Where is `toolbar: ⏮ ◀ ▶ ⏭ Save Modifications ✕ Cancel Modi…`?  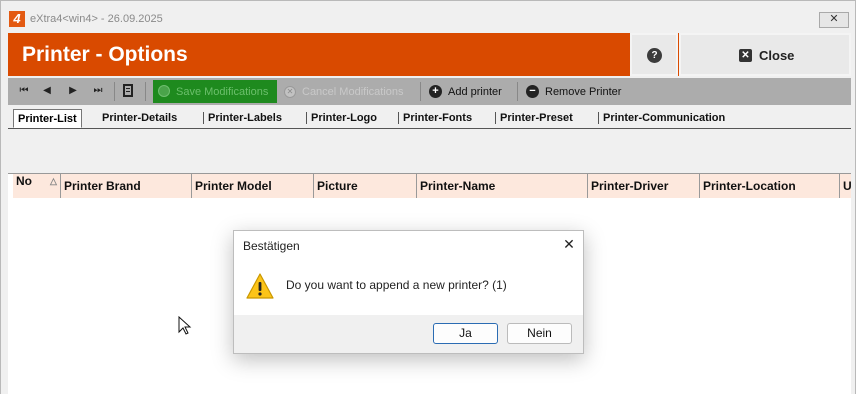
toolbar: ⏮ ◀ ▶ ⏭ Save Modifications ✕ Cancel Modi… is located at coordinates (429, 91).